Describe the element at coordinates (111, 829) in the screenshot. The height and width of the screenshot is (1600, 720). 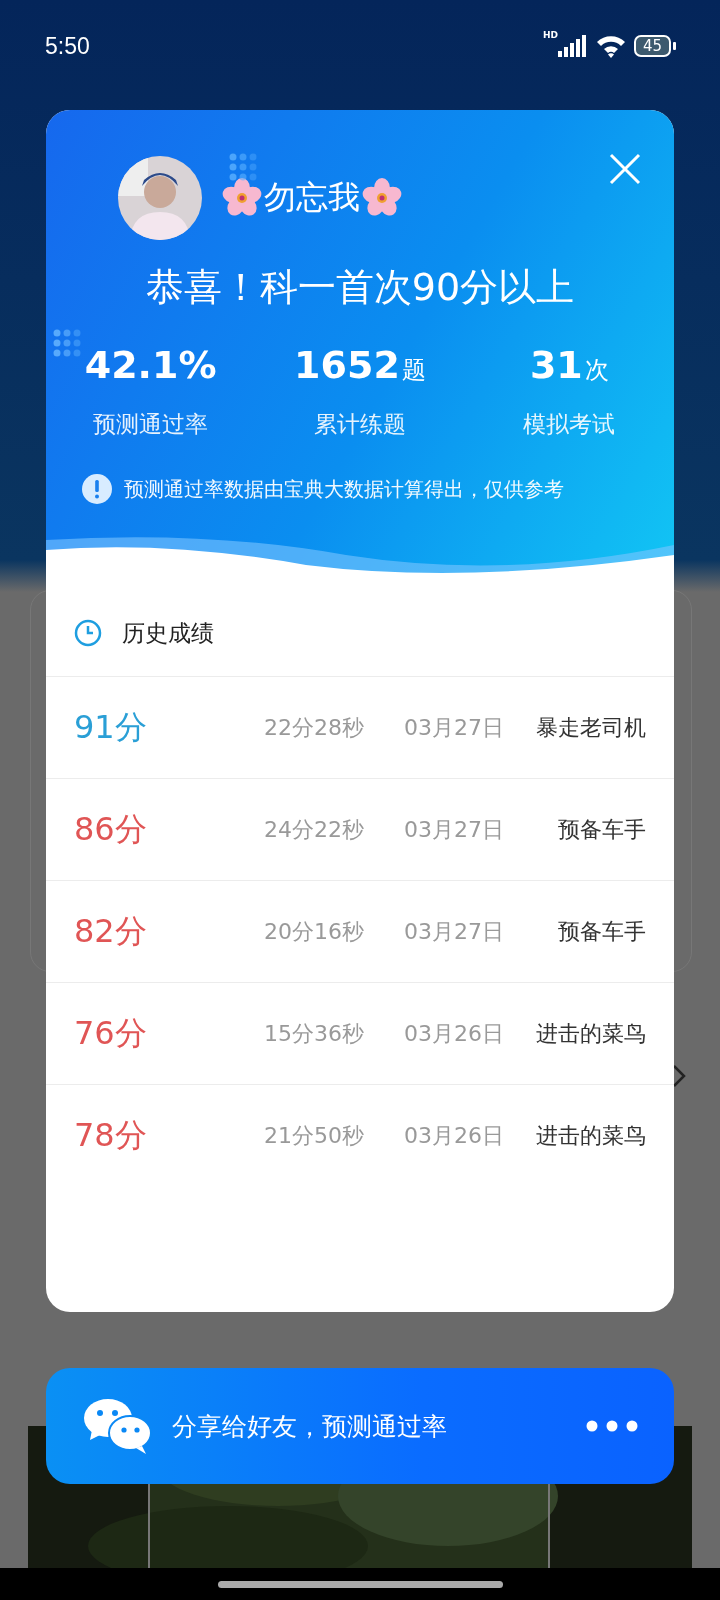
I see `score: 86分` at that location.